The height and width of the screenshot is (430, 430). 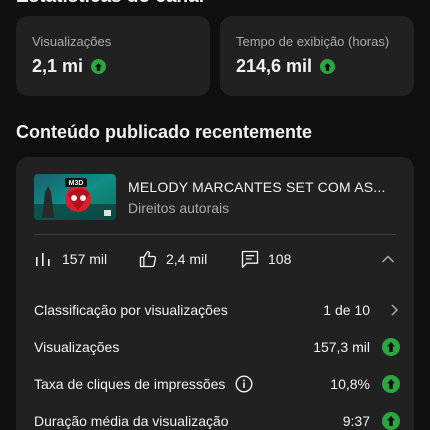 I want to click on ctr-detail-row: Taxa de cliques de impressões 10,8%, so click(x=217, y=384).